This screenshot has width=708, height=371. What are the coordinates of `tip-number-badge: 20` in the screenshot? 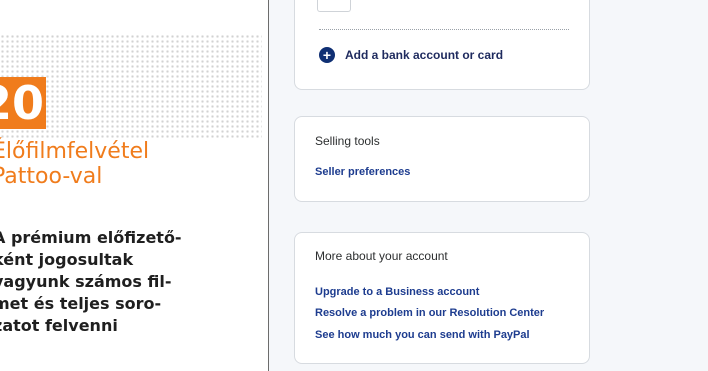 It's located at (23, 103).